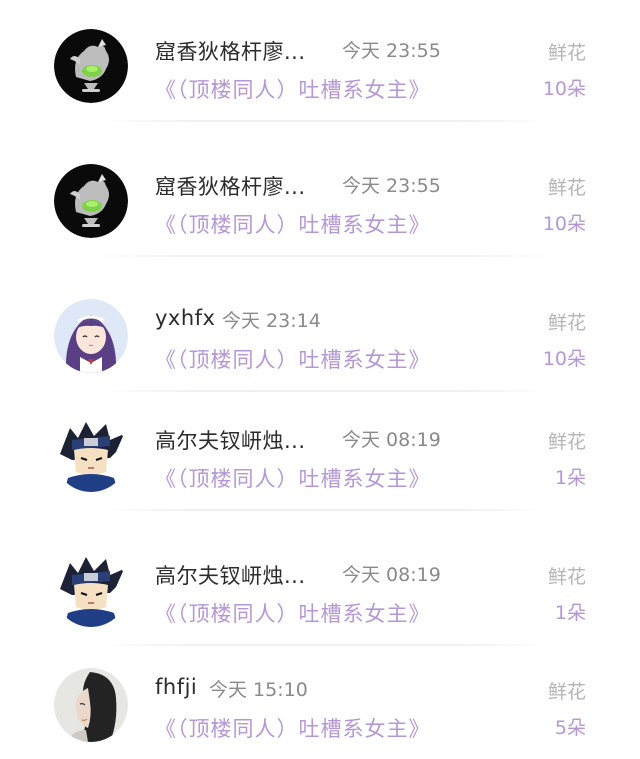 Image resolution: width=640 pixels, height=759 pixels. Describe the element at coordinates (570, 728) in the screenshot. I see `gift-count: 5朵` at that location.